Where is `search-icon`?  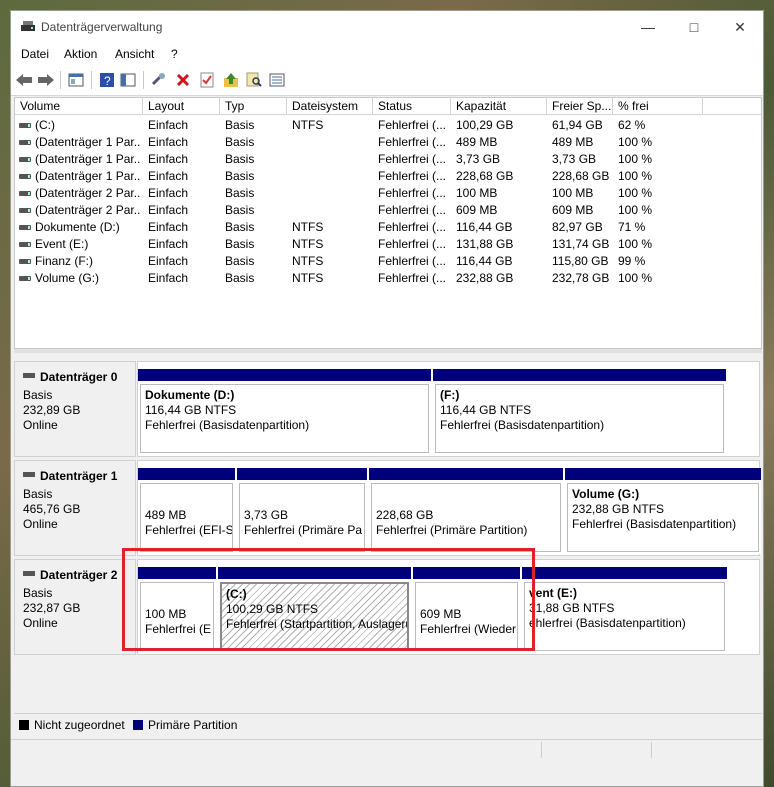
search-icon is located at coordinates (254, 80).